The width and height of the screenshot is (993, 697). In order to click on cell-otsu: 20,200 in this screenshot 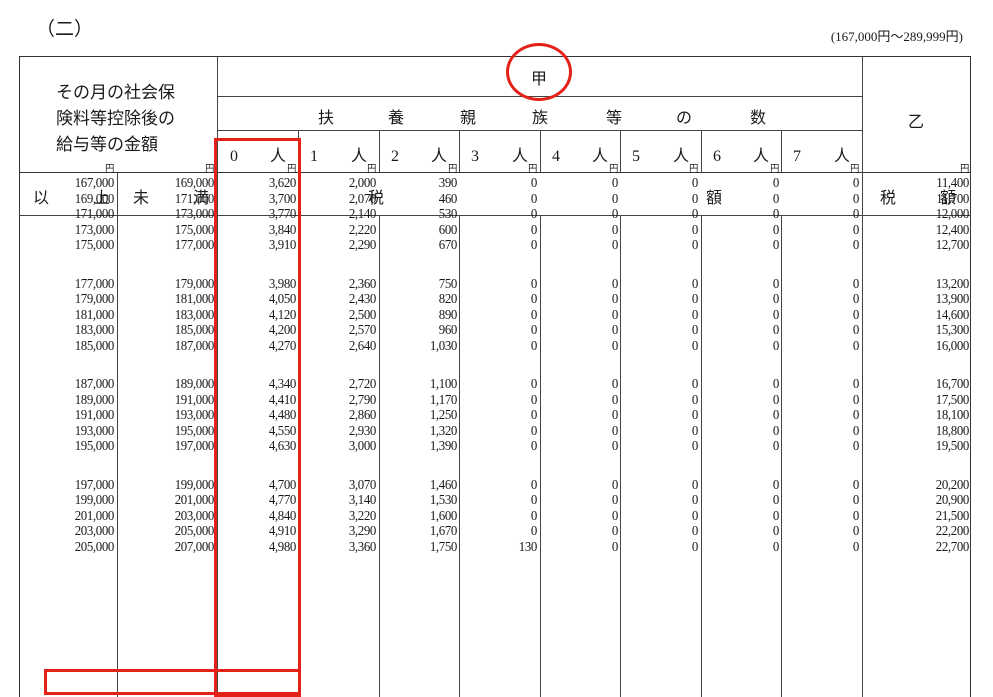, I will do `click(952, 485)`.